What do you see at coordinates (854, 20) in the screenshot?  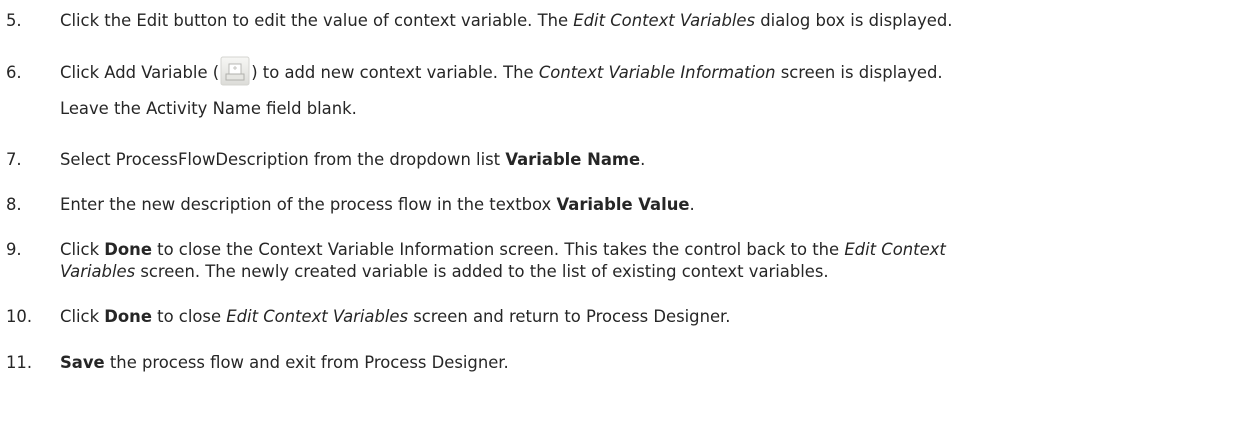 I see `step-text-segment: dialog box is displayed.` at bounding box center [854, 20].